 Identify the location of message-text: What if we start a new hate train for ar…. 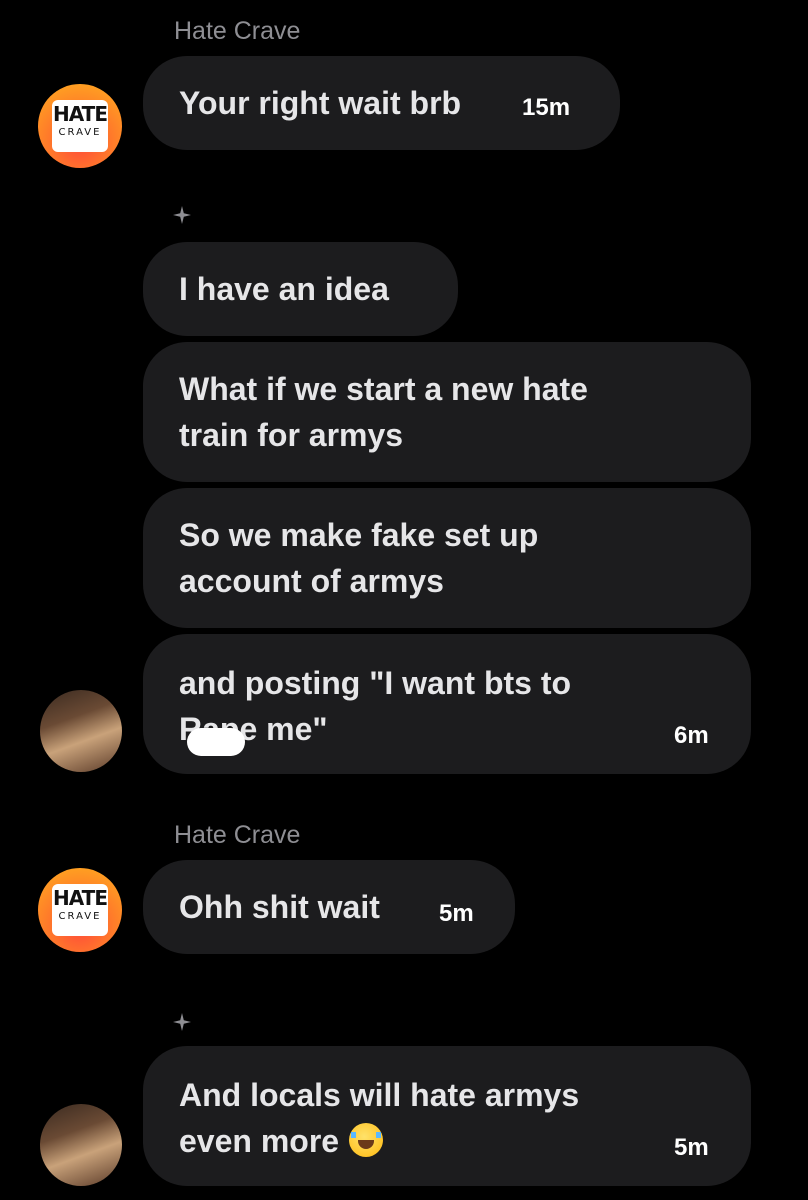
(383, 412).